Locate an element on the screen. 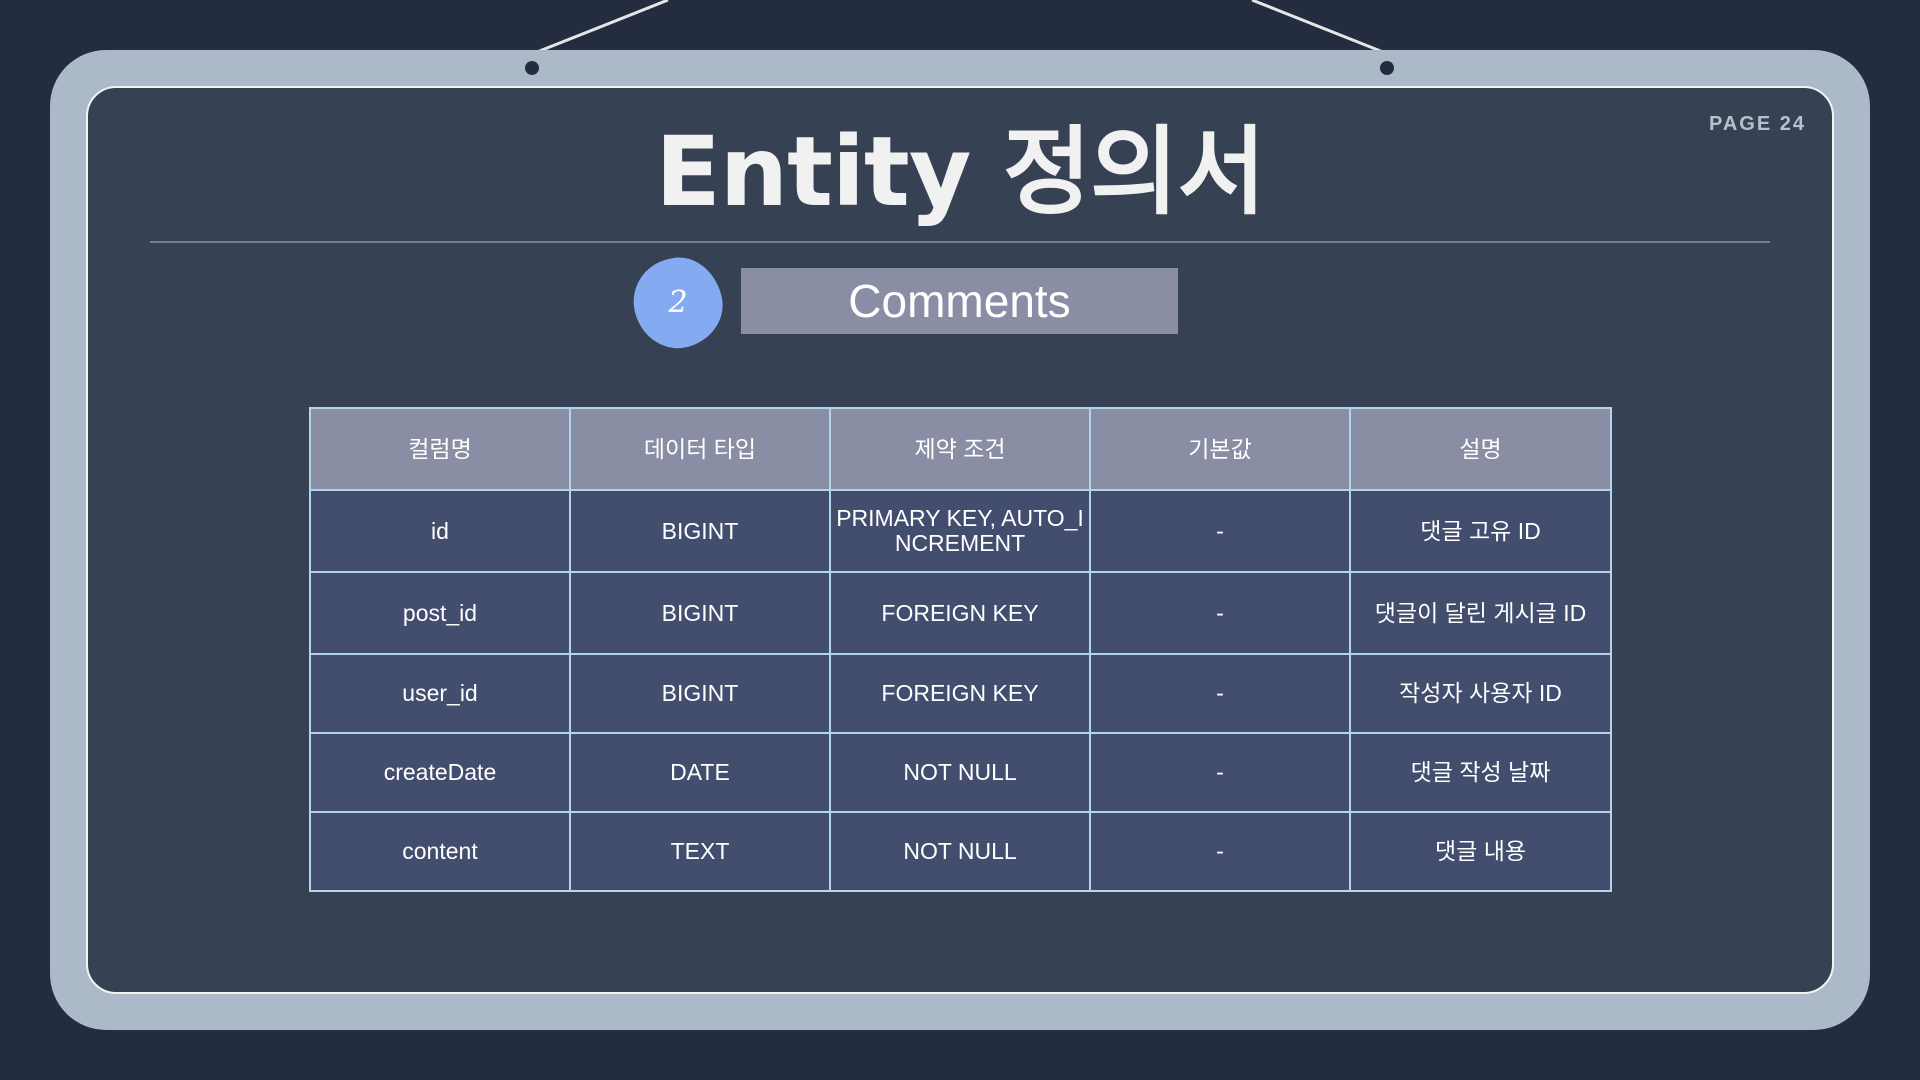 This screenshot has width=1920, height=1080. section-number: 2 is located at coordinates (678, 302).